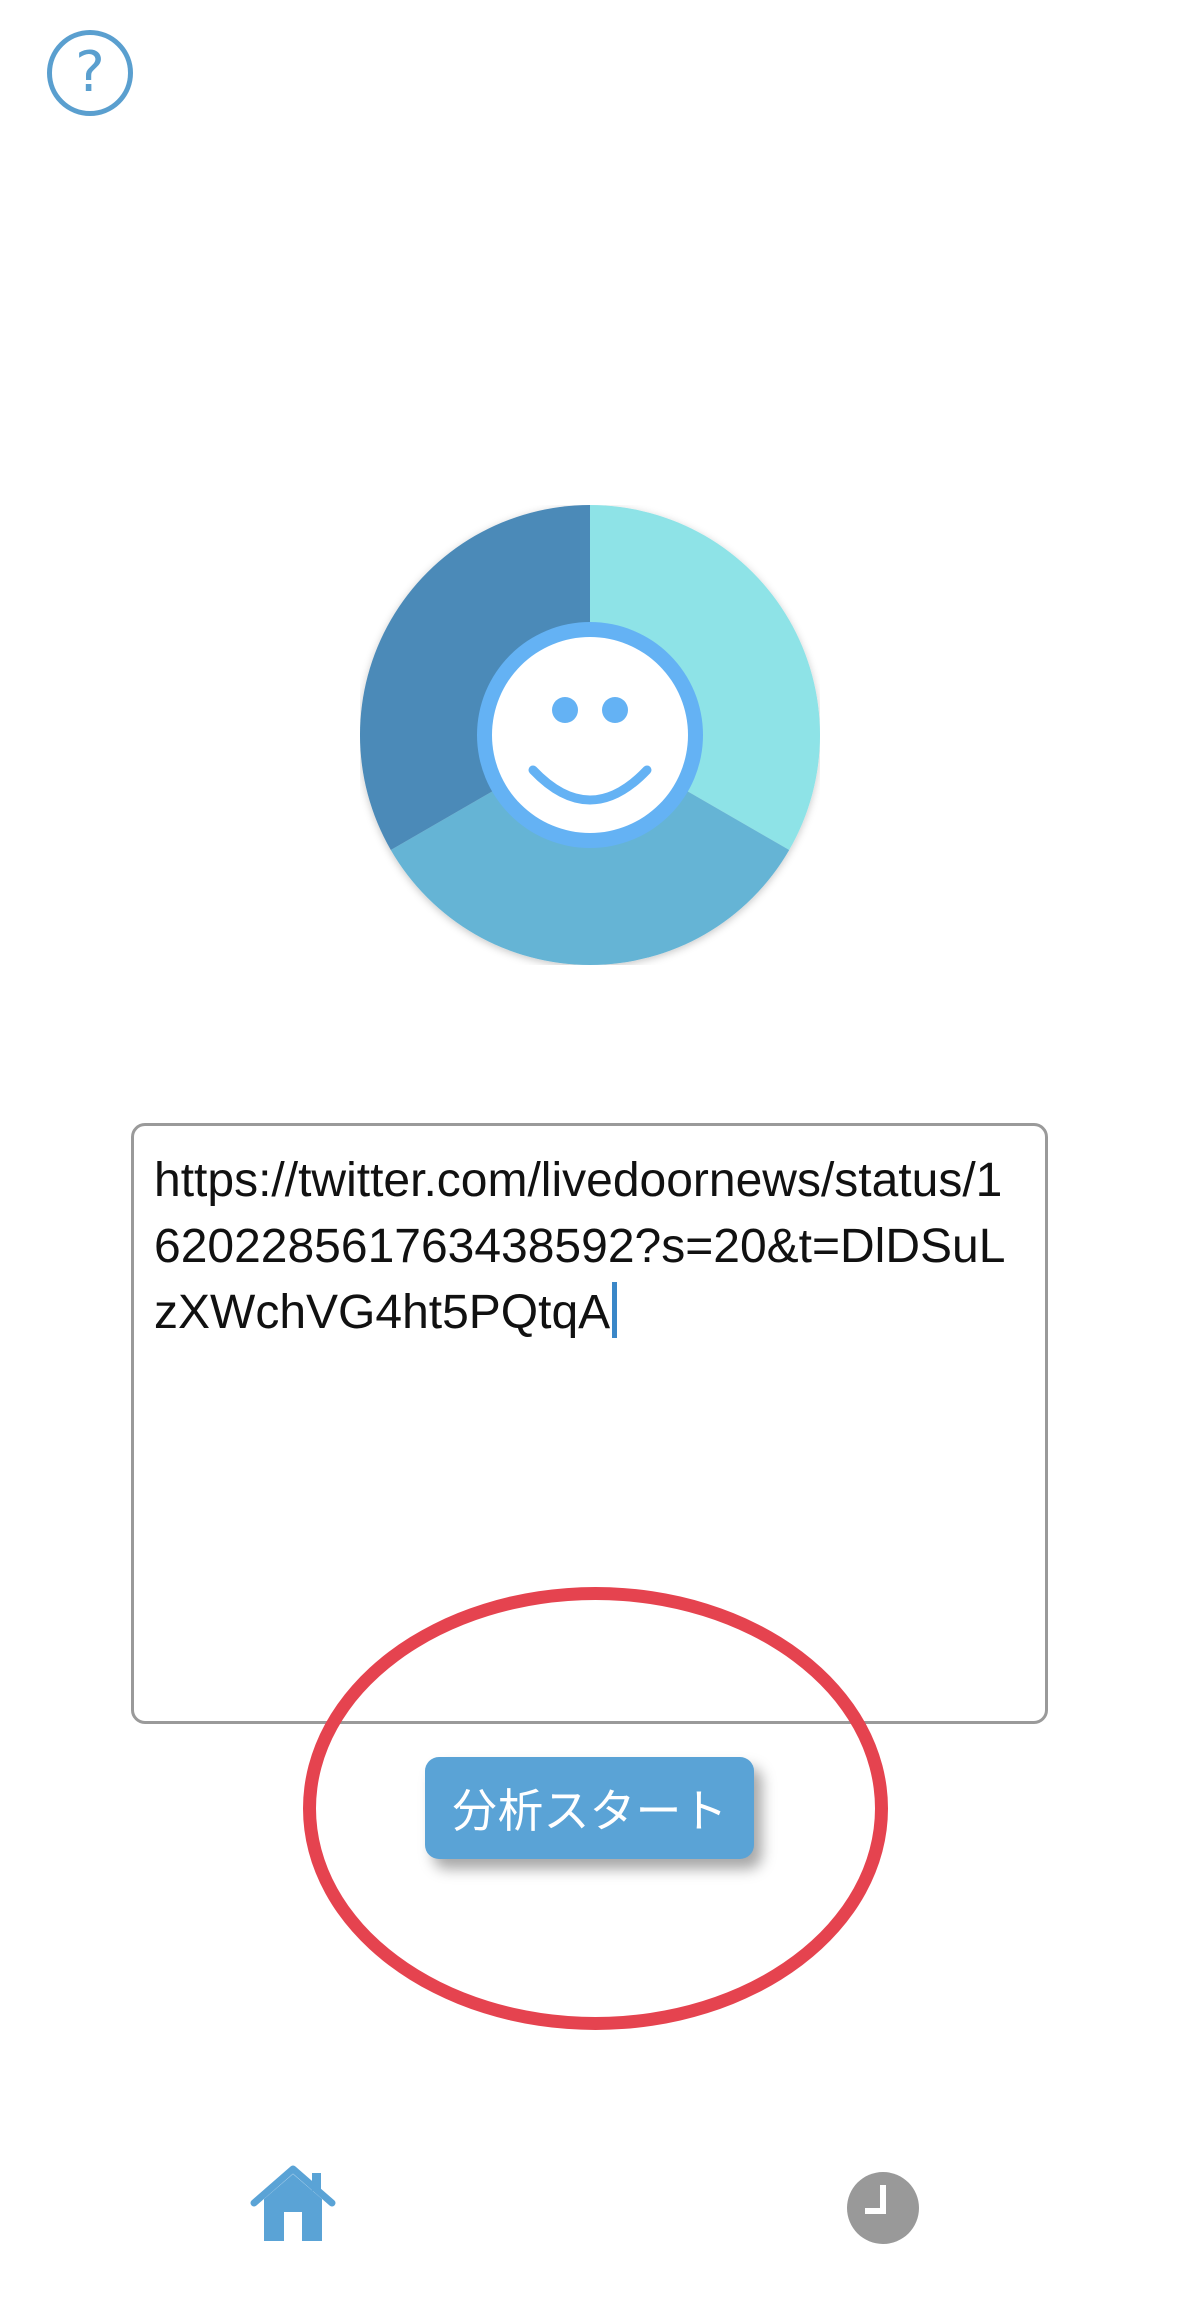 The width and height of the screenshot is (1179, 2310). I want to click on help-button: ?, so click(90, 73).